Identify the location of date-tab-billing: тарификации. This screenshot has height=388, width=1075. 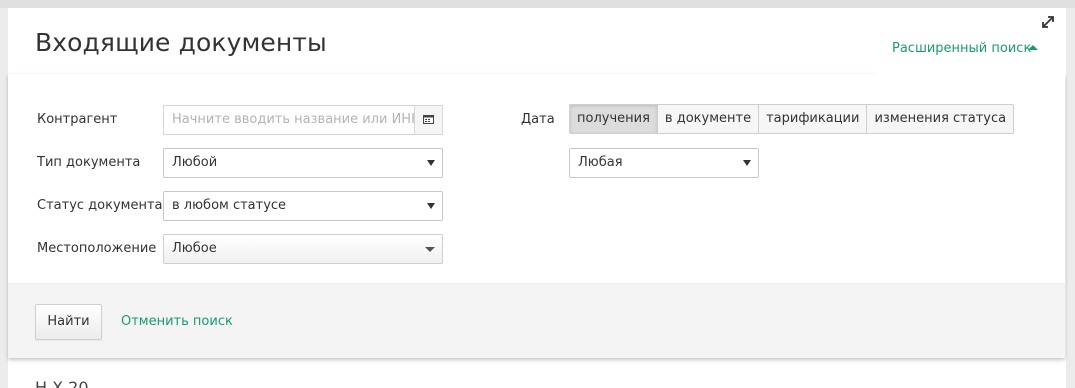
(813, 119).